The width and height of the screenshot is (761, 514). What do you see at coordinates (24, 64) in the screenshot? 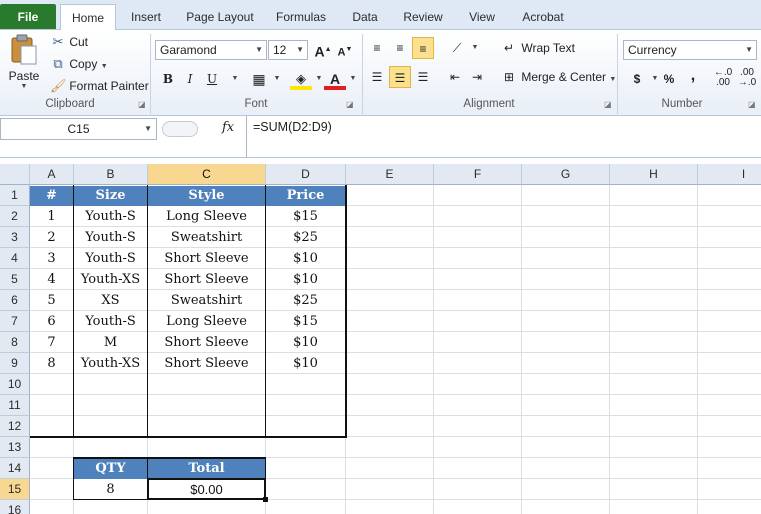
I see `paste-button: Paste ▼` at bounding box center [24, 64].